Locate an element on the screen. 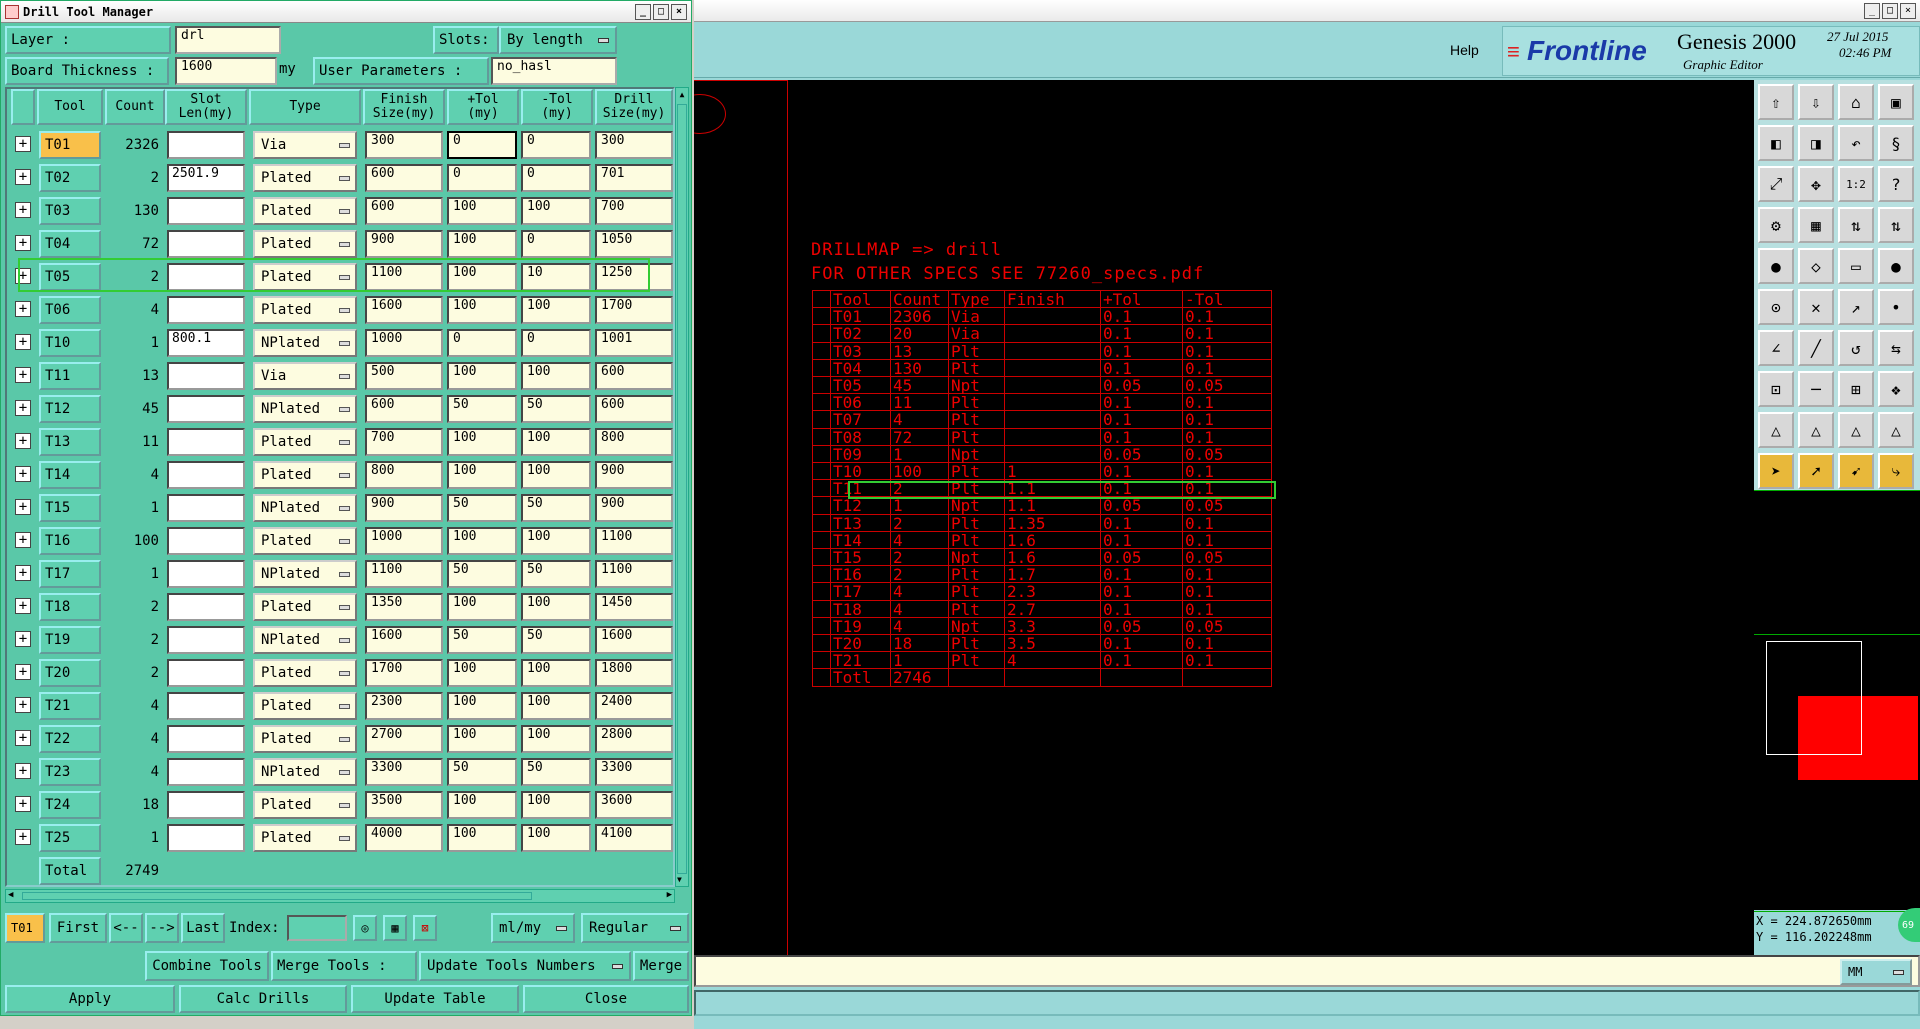  finish-size-field: 500 is located at coordinates (404, 376).